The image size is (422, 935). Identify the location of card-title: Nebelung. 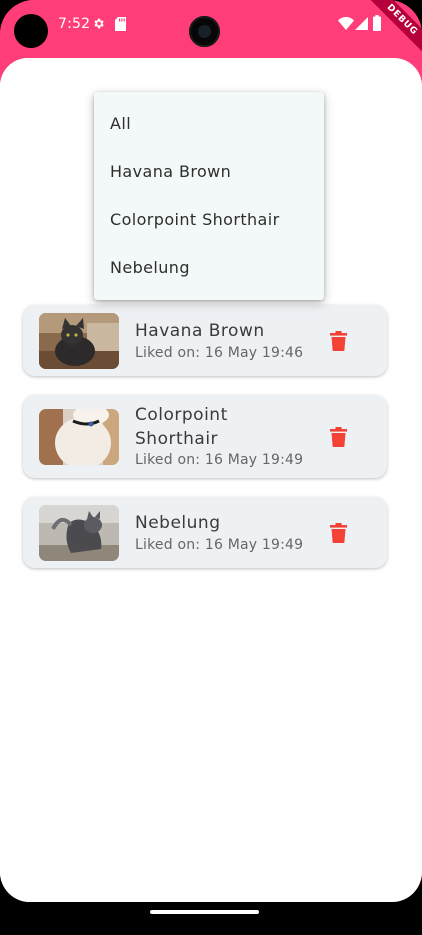
(178, 523).